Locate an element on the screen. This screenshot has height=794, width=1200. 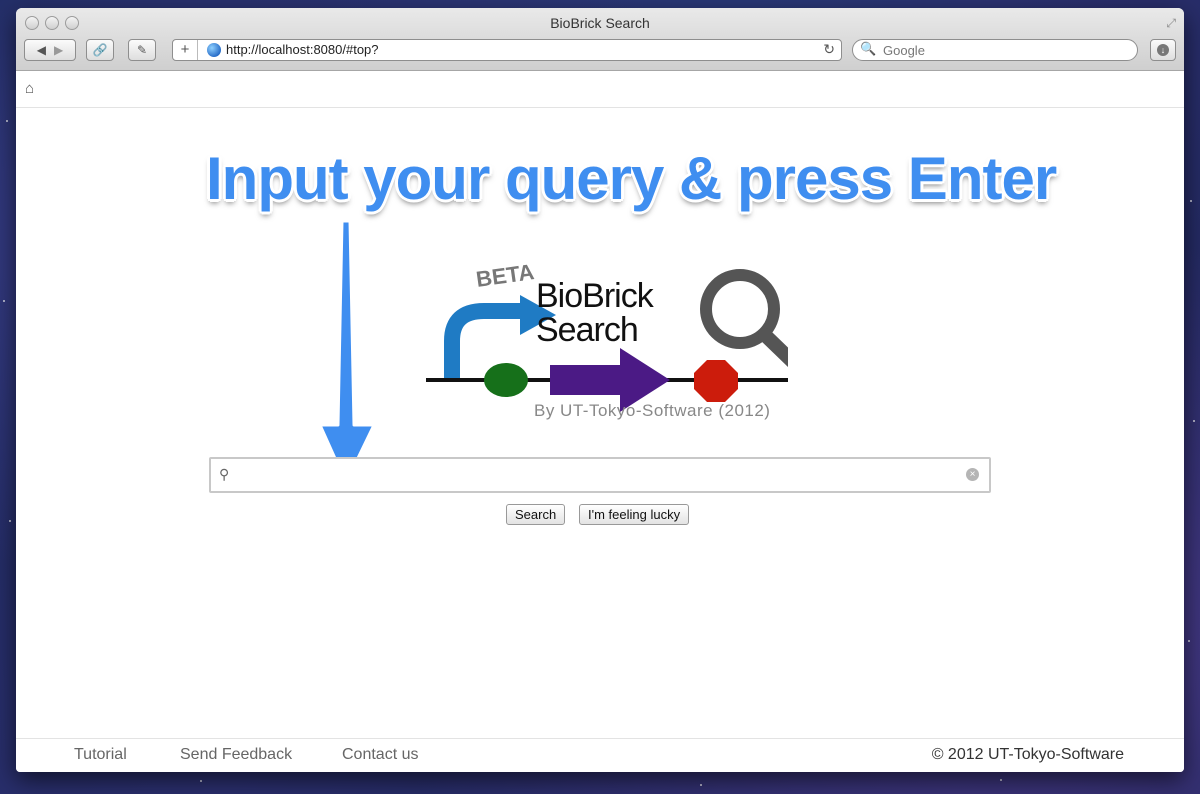
downloads-button: ↓ is located at coordinates (1163, 50).